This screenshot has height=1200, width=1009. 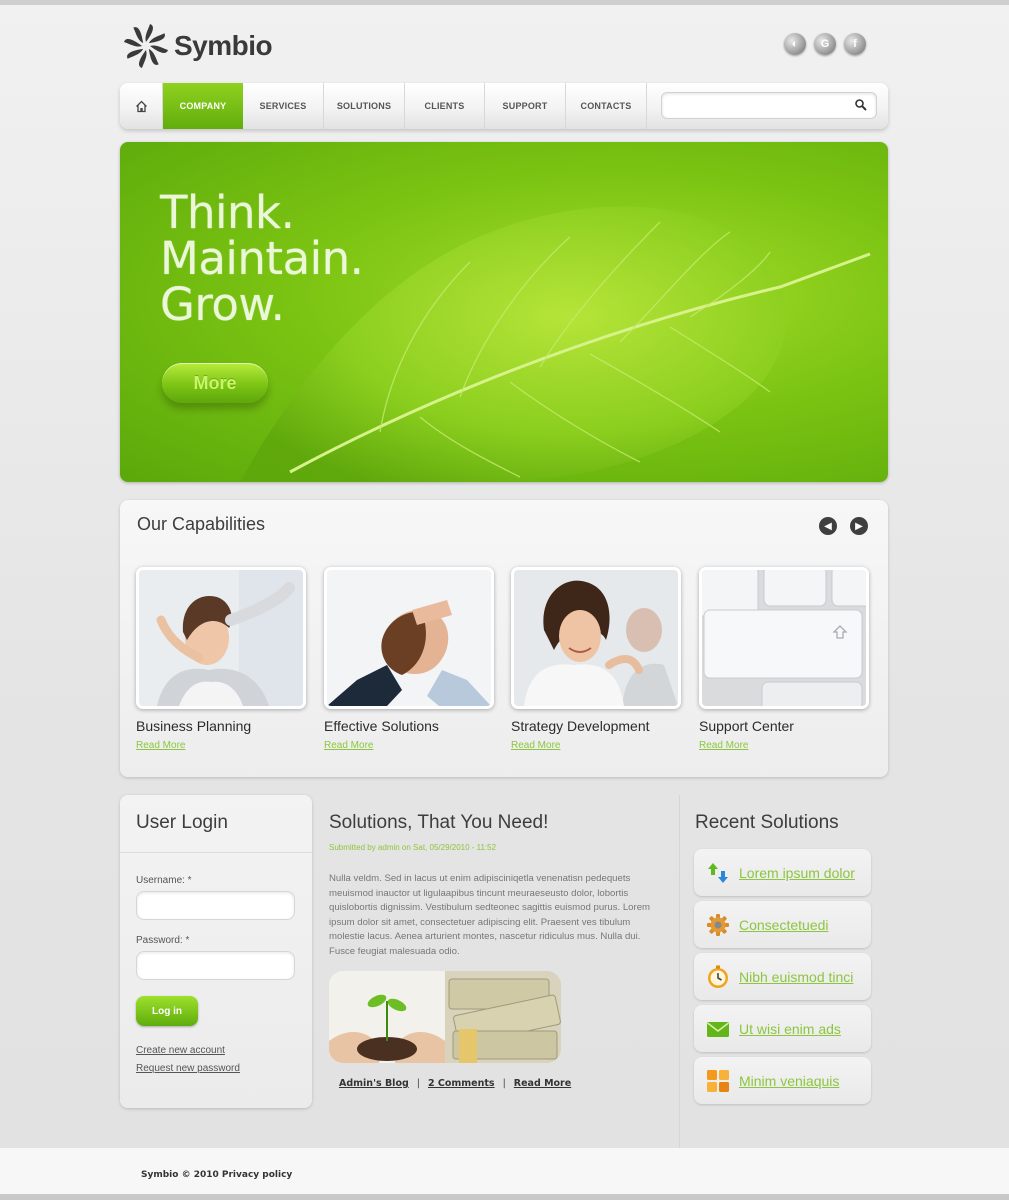 I want to click on request-password-link: Request new password, so click(x=188, y=1068).